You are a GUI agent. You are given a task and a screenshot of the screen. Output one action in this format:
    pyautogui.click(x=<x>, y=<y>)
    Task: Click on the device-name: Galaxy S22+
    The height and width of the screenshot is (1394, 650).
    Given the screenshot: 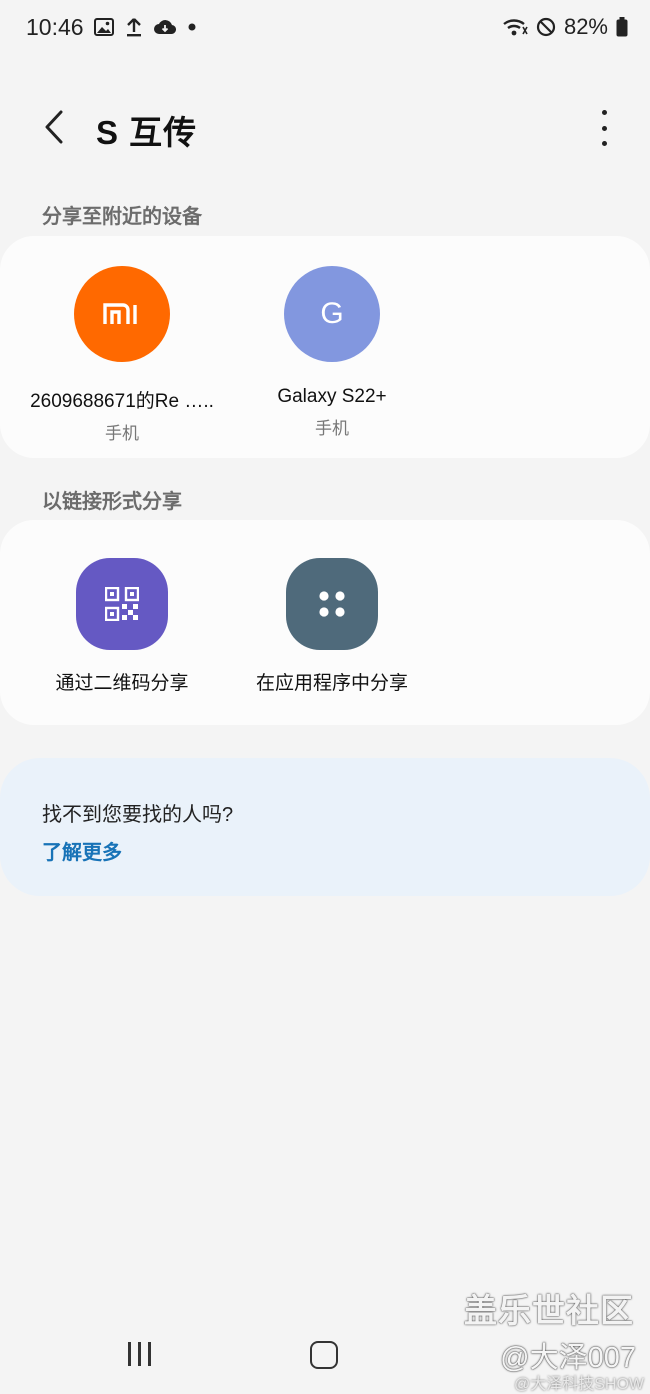 What is the action you would take?
    pyautogui.click(x=332, y=396)
    